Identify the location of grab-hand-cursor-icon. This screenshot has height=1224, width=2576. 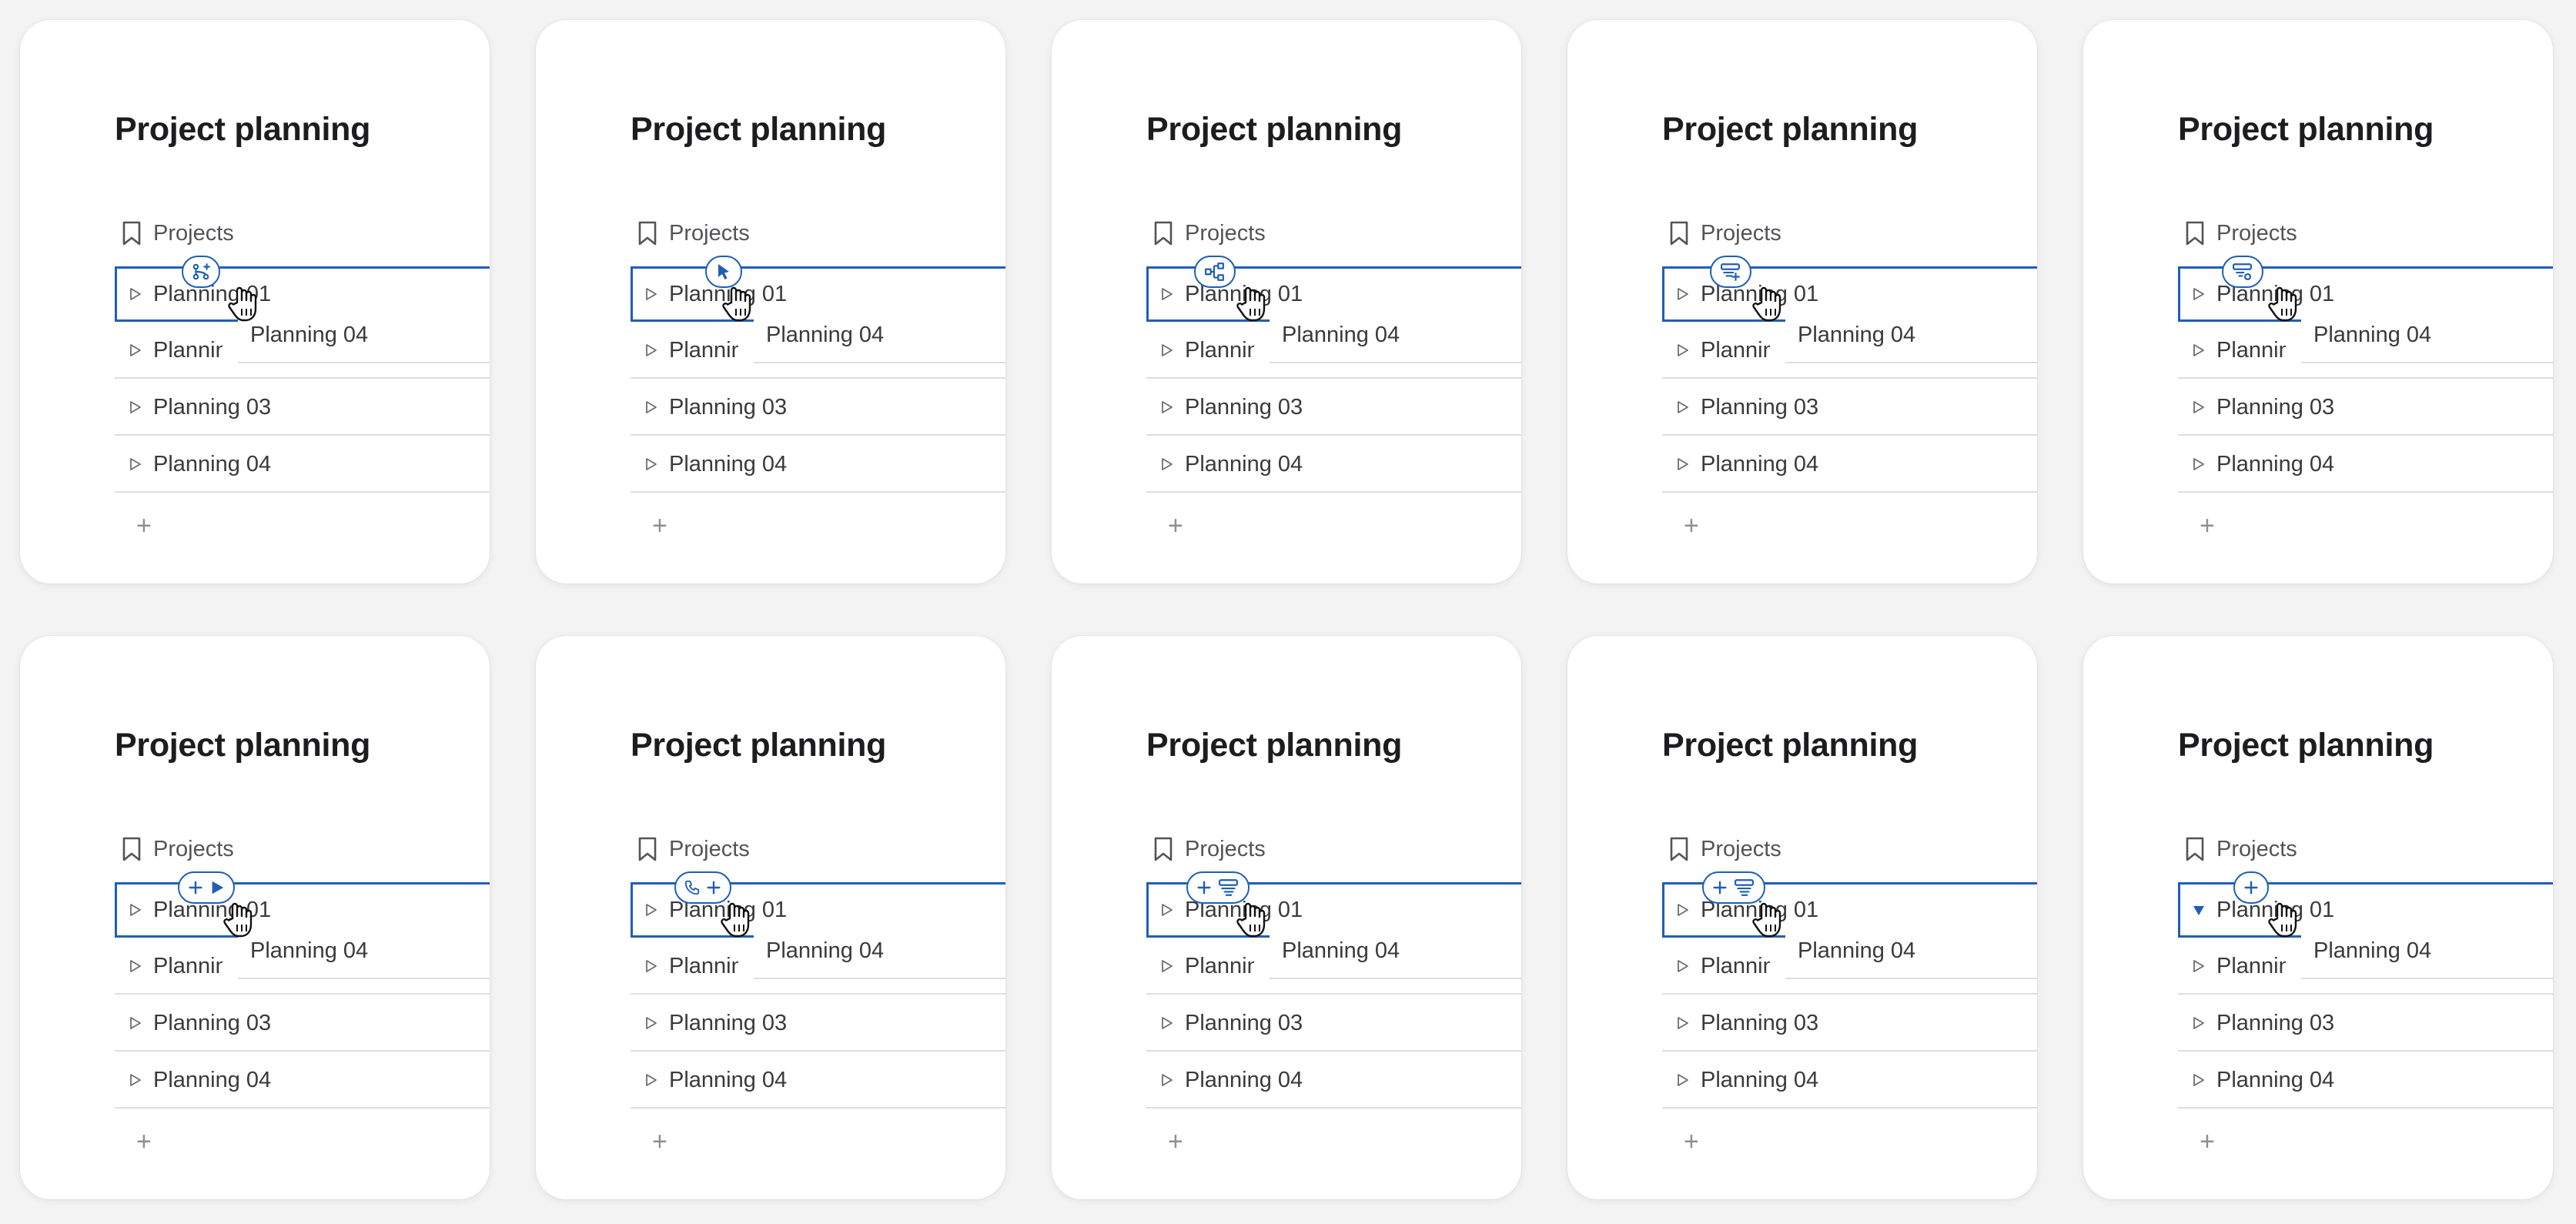
(1768, 919).